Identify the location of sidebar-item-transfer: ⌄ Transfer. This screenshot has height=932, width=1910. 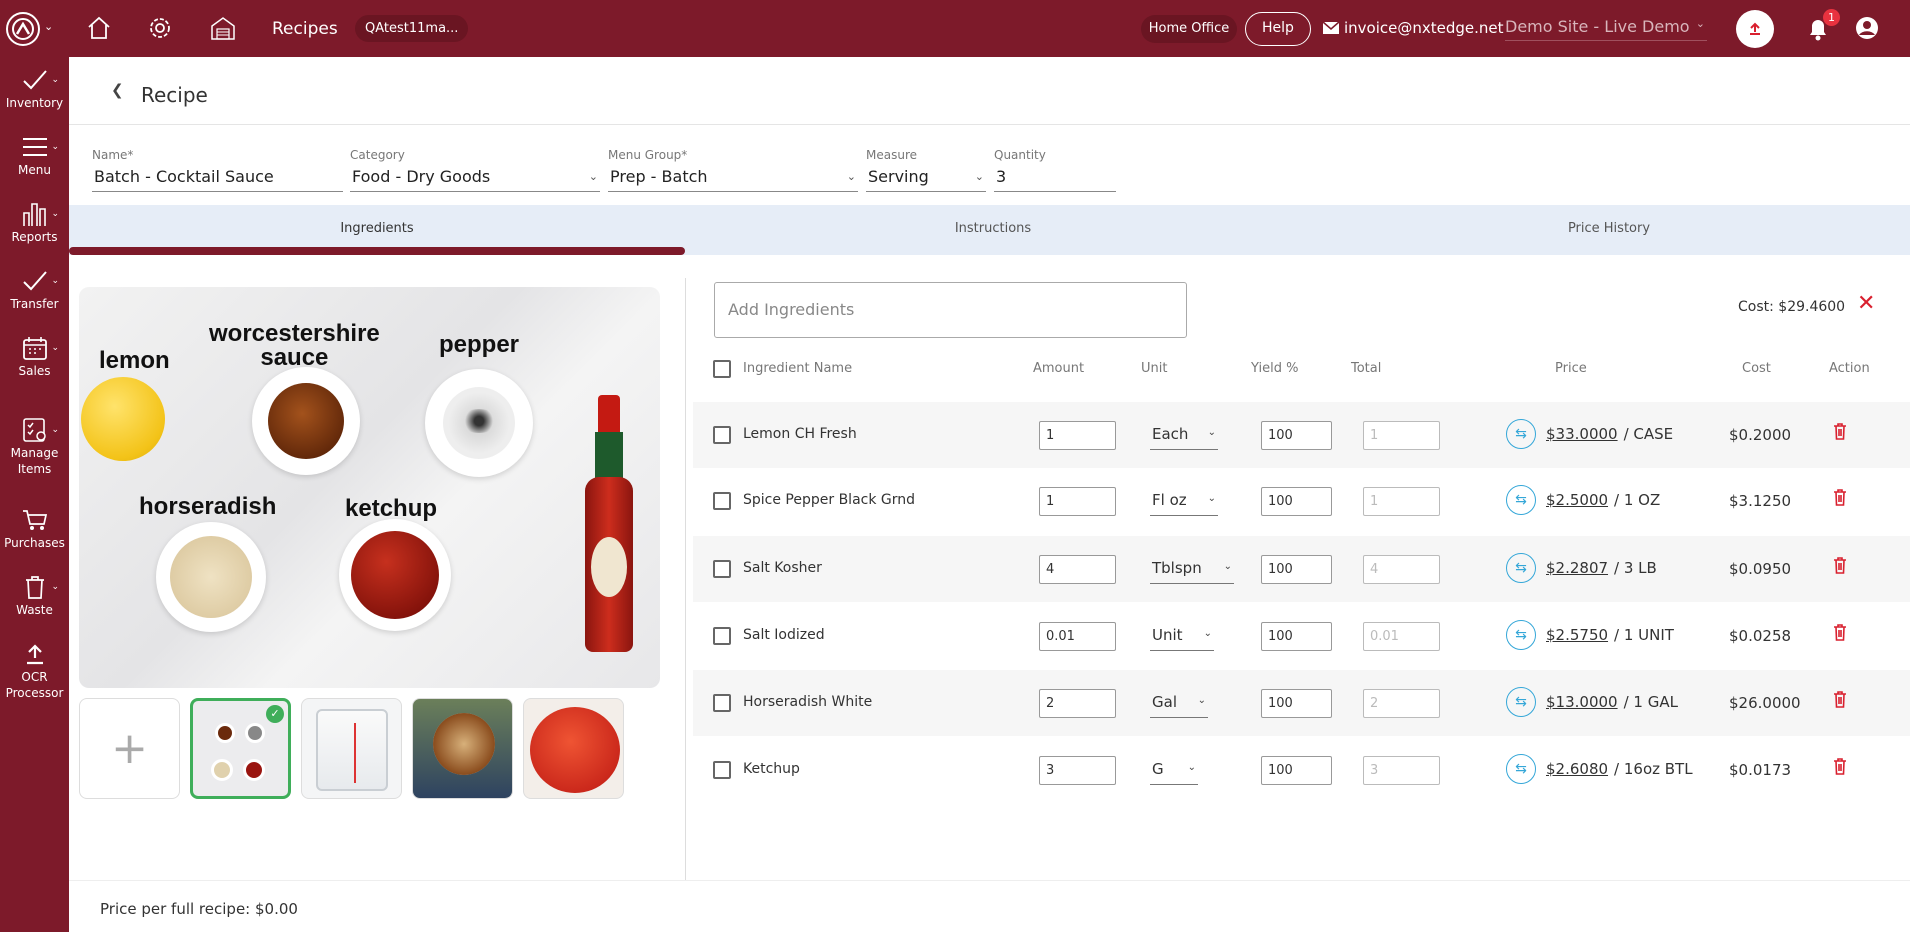
(34, 289).